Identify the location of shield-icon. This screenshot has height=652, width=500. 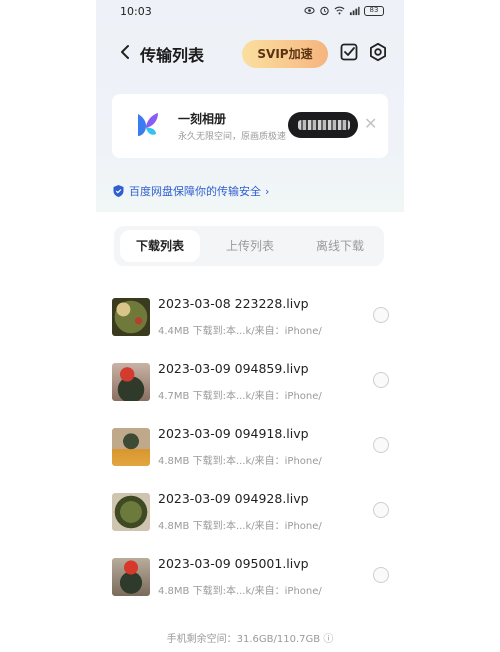
(118, 191).